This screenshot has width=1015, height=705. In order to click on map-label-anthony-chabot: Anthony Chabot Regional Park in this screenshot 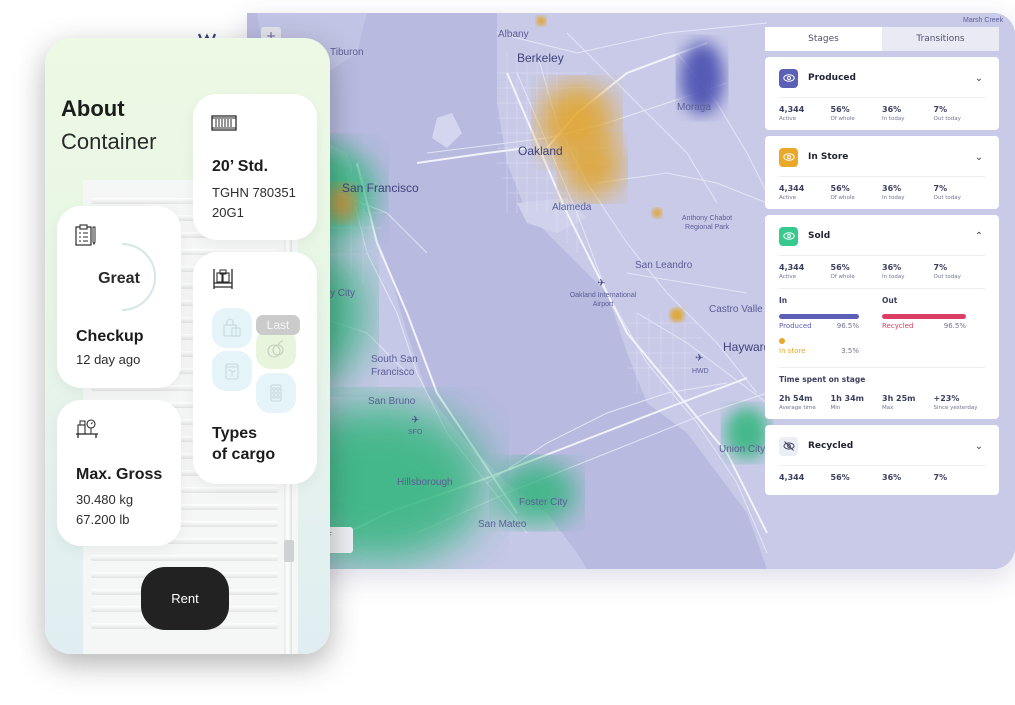, I will do `click(707, 223)`.